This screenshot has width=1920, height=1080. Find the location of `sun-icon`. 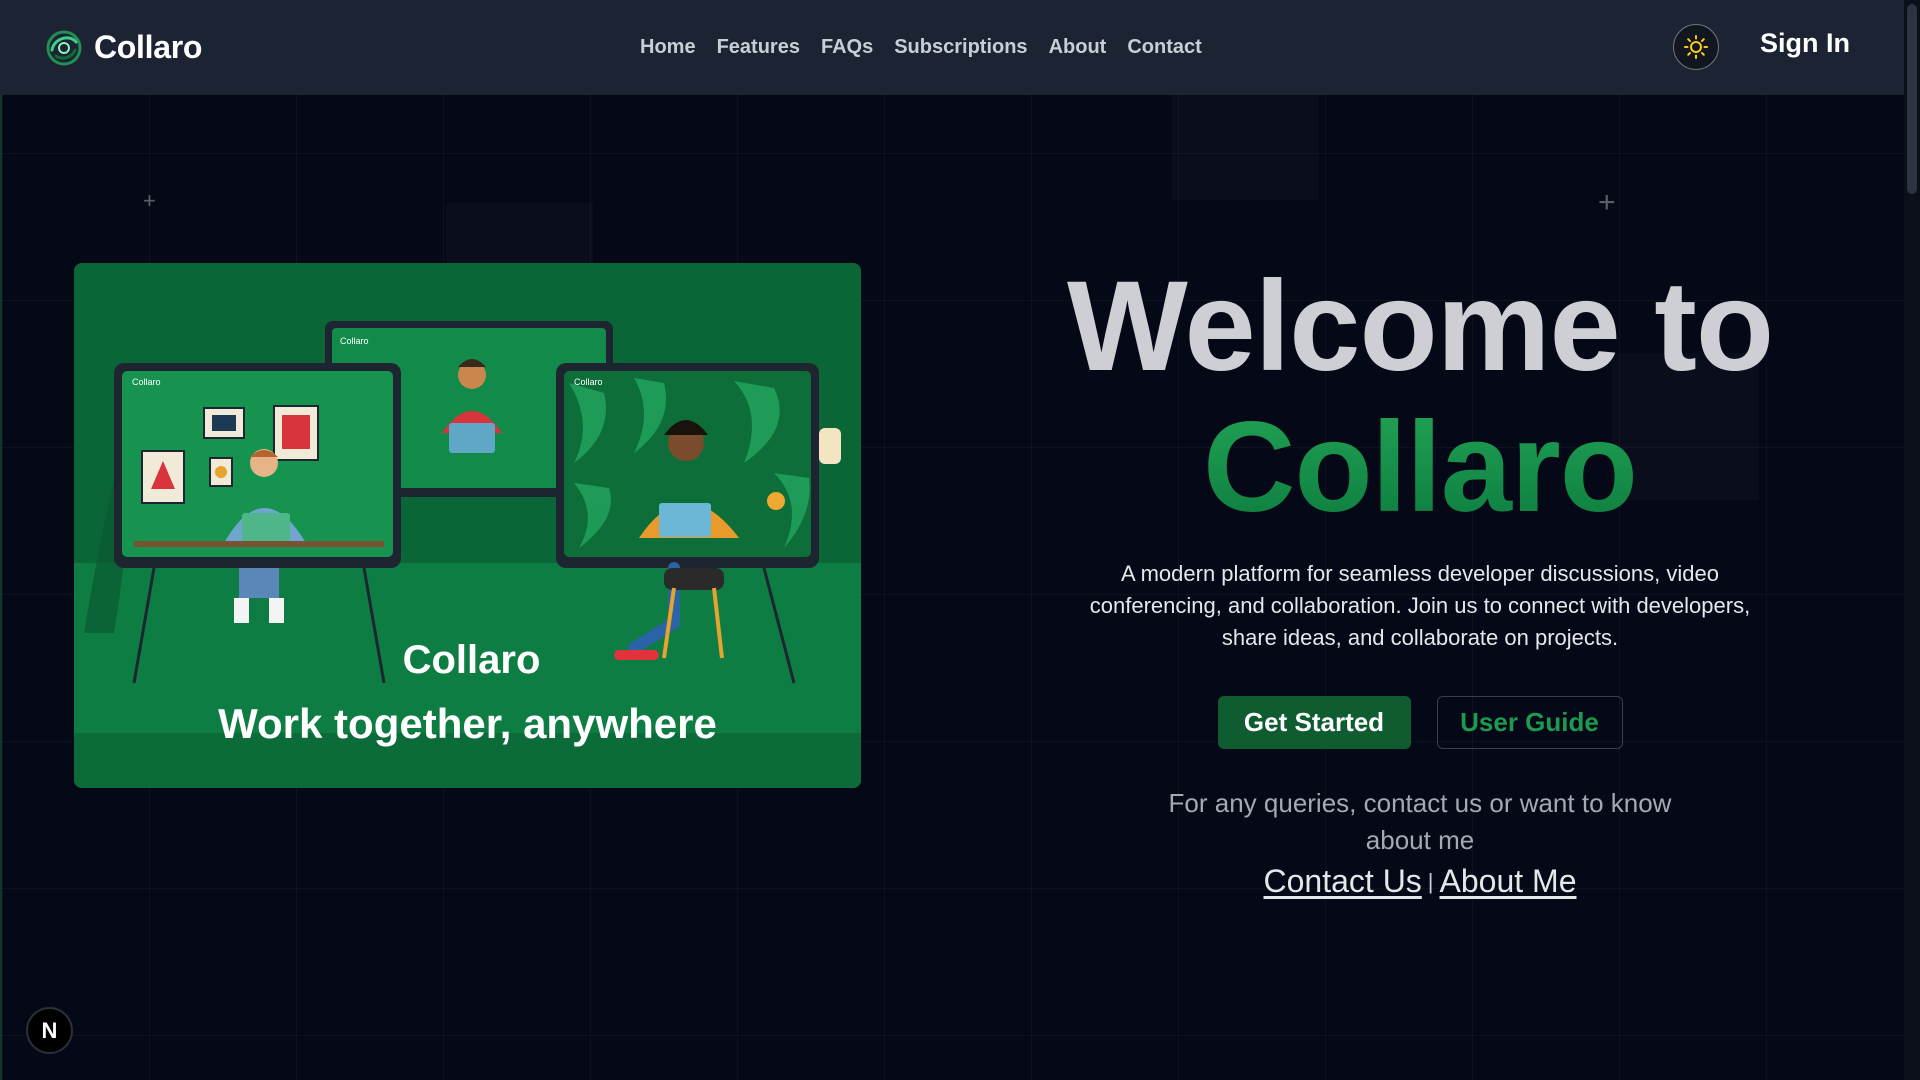

sun-icon is located at coordinates (1696, 47).